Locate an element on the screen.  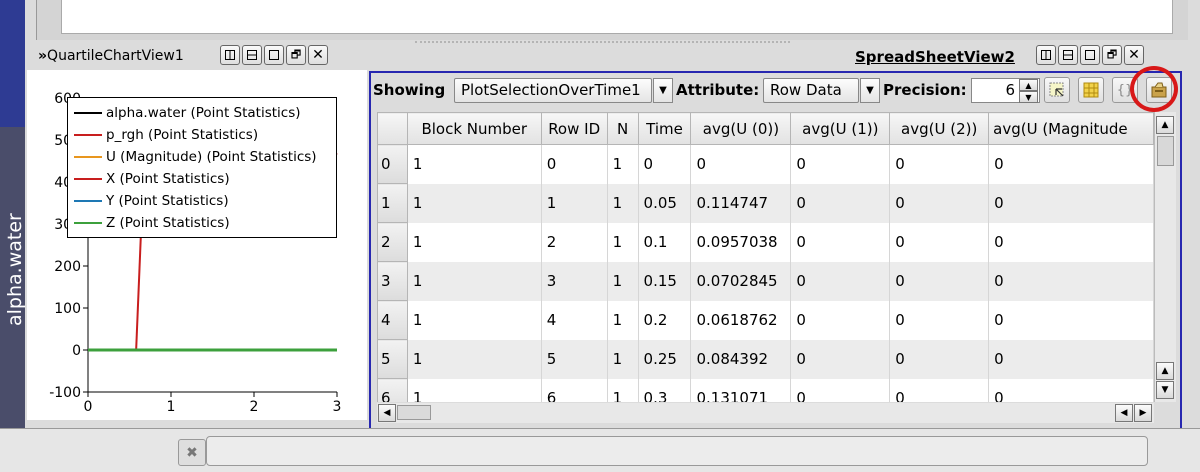
table-cell: 0.0618762 is located at coordinates (741, 320).